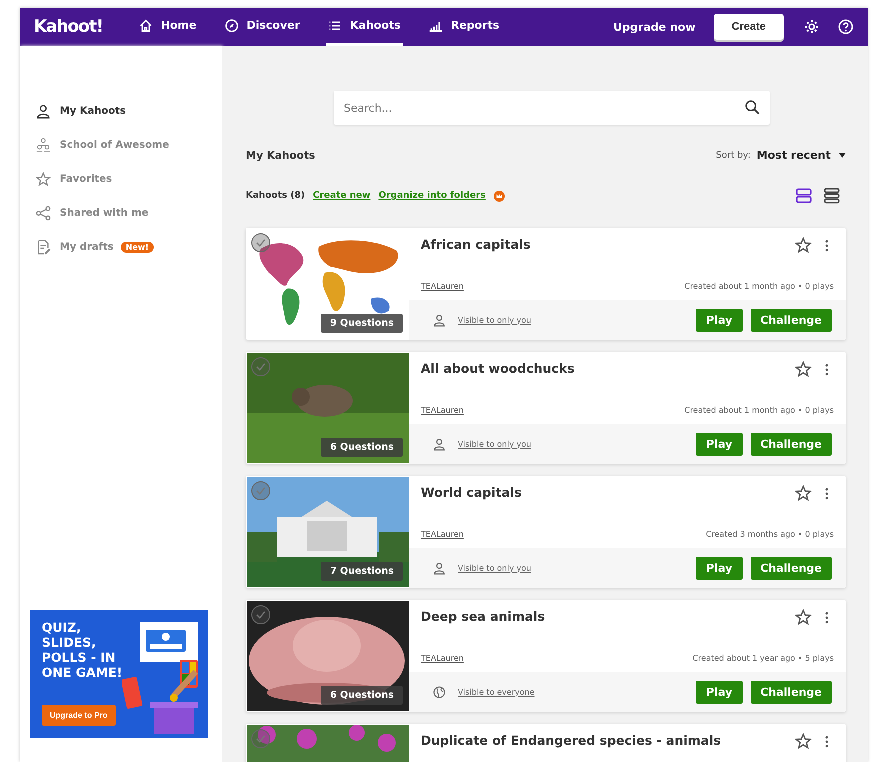 The width and height of the screenshot is (873, 762). Describe the element at coordinates (362, 323) in the screenshot. I see `question-count-badge: 9 Questions` at that location.